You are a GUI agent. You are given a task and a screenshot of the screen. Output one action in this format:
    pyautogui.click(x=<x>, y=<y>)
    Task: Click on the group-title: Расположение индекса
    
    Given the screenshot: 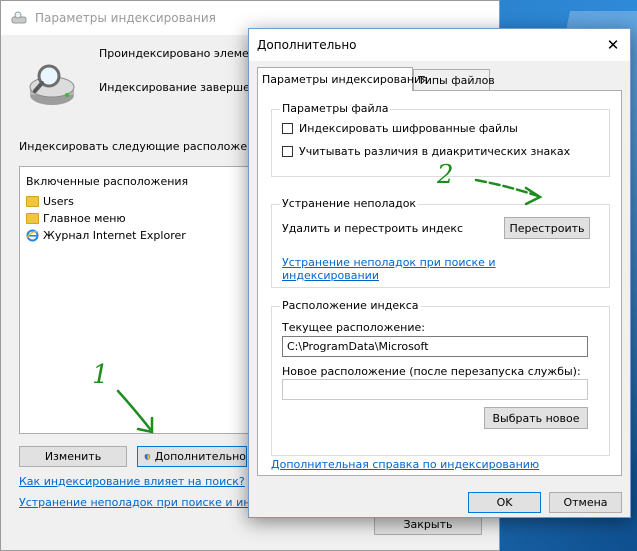 What is the action you would take?
    pyautogui.click(x=350, y=305)
    